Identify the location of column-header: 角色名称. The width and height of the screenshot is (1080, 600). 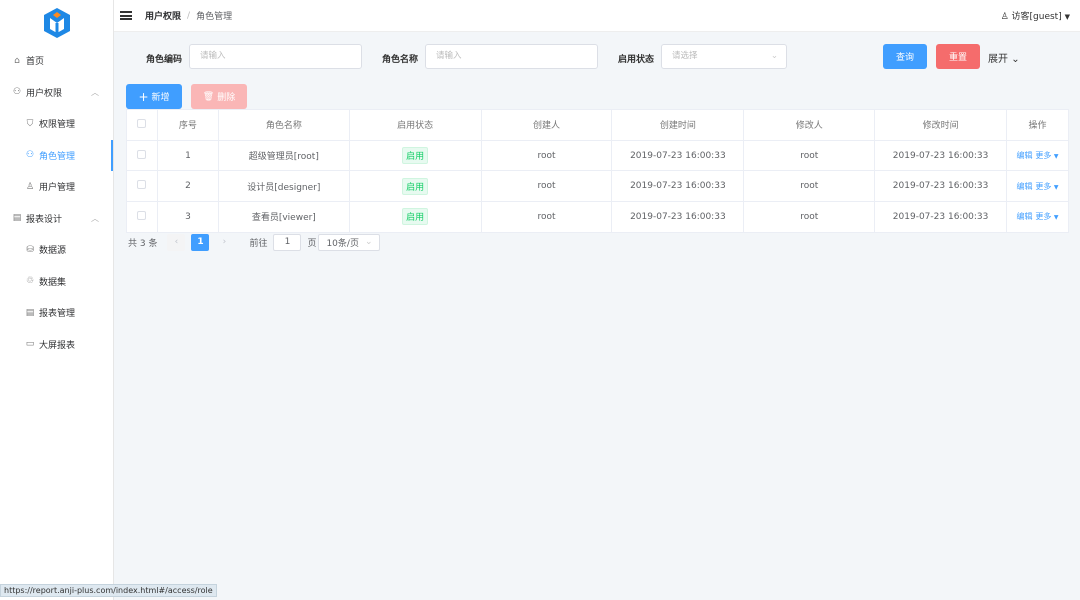
(283, 125).